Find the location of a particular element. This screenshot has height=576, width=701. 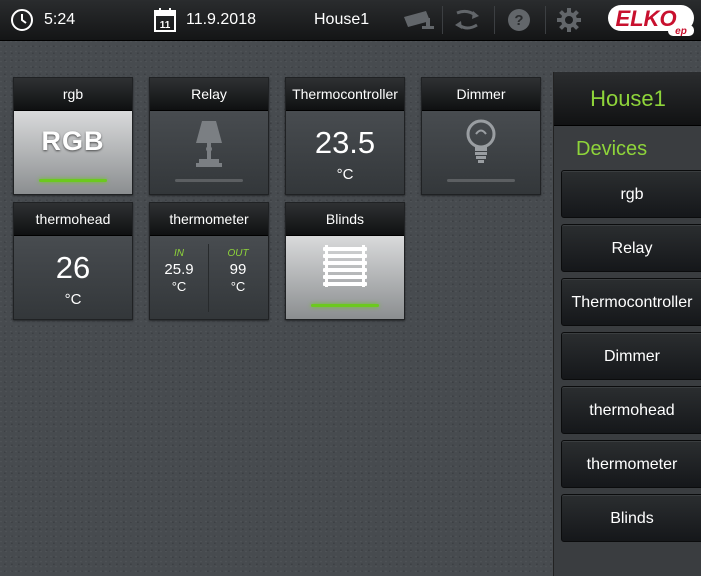

tile-thermocontroller: Thermocontroller 23.5 °C is located at coordinates (345, 136).